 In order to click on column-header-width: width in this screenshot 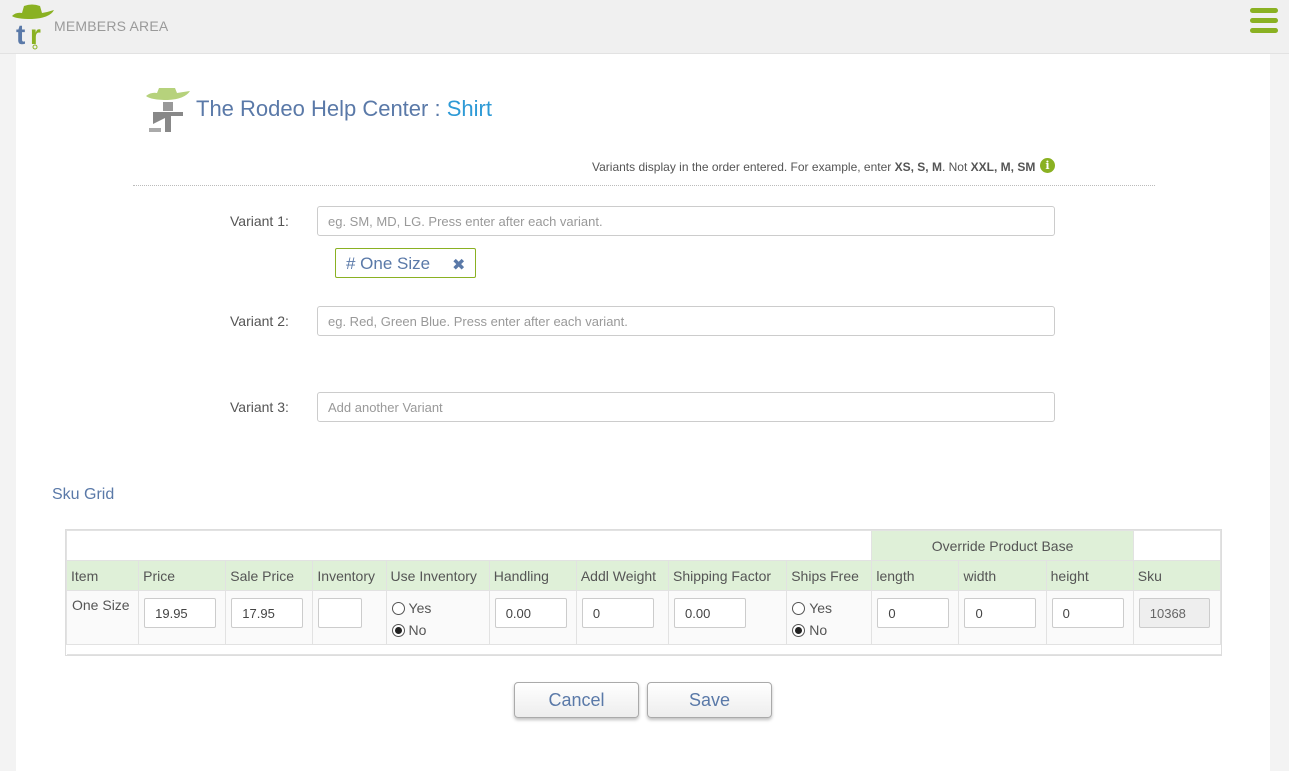, I will do `click(1002, 575)`.